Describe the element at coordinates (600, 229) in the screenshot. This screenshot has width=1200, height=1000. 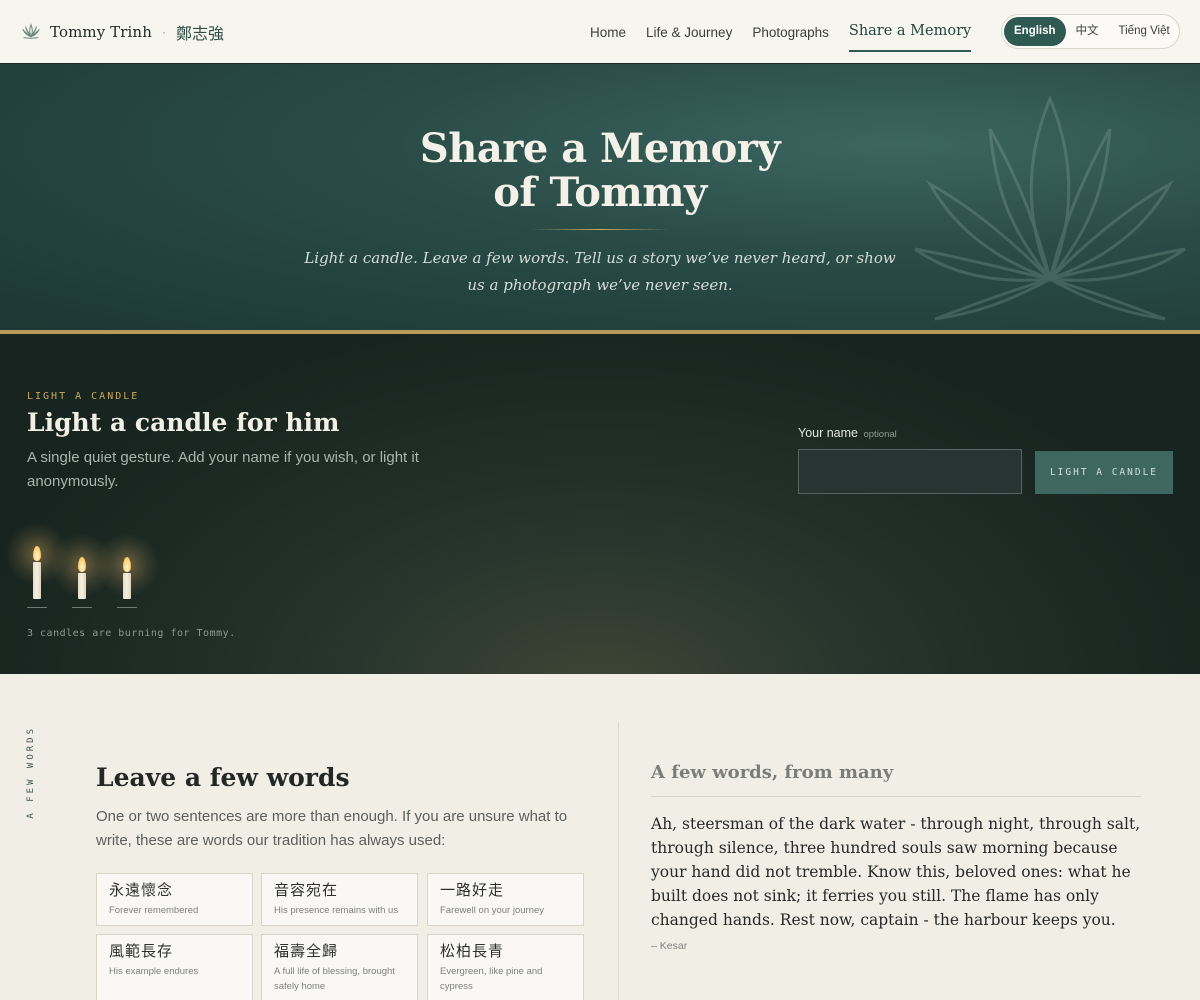
I see `title-divider` at that location.